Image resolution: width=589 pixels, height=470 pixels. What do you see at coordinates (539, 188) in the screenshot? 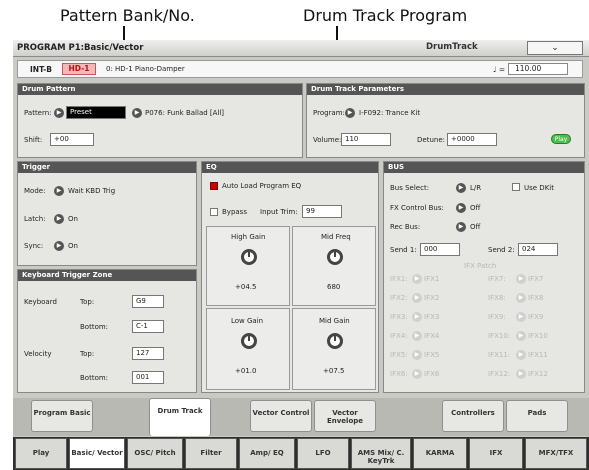
I see `use-dkit-label: Use DKit` at bounding box center [539, 188].